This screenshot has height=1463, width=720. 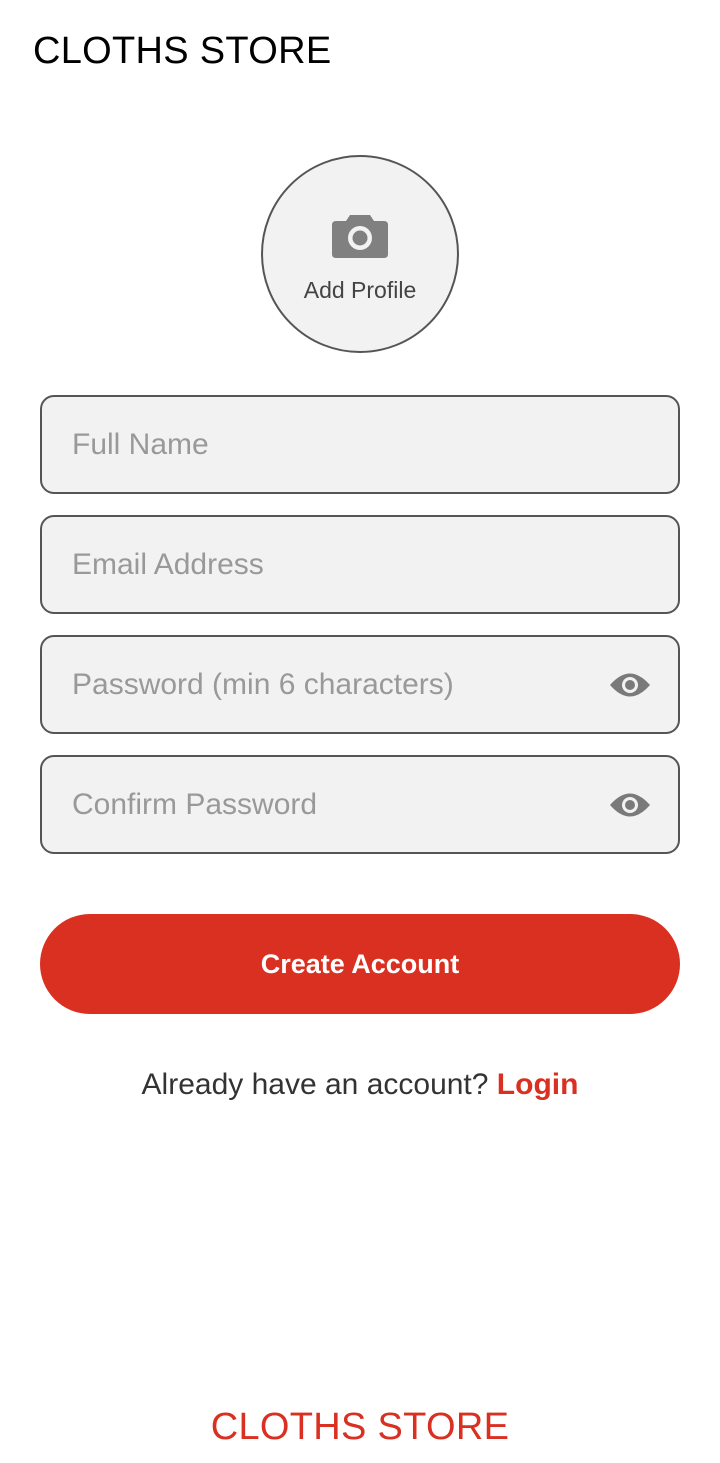 I want to click on login-link: Login, so click(x=538, y=1084).